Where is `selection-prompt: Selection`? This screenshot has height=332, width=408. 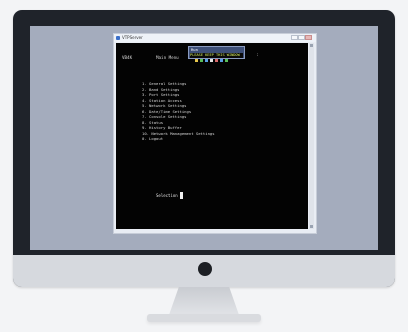 selection-prompt: Selection is located at coordinates (167, 195).